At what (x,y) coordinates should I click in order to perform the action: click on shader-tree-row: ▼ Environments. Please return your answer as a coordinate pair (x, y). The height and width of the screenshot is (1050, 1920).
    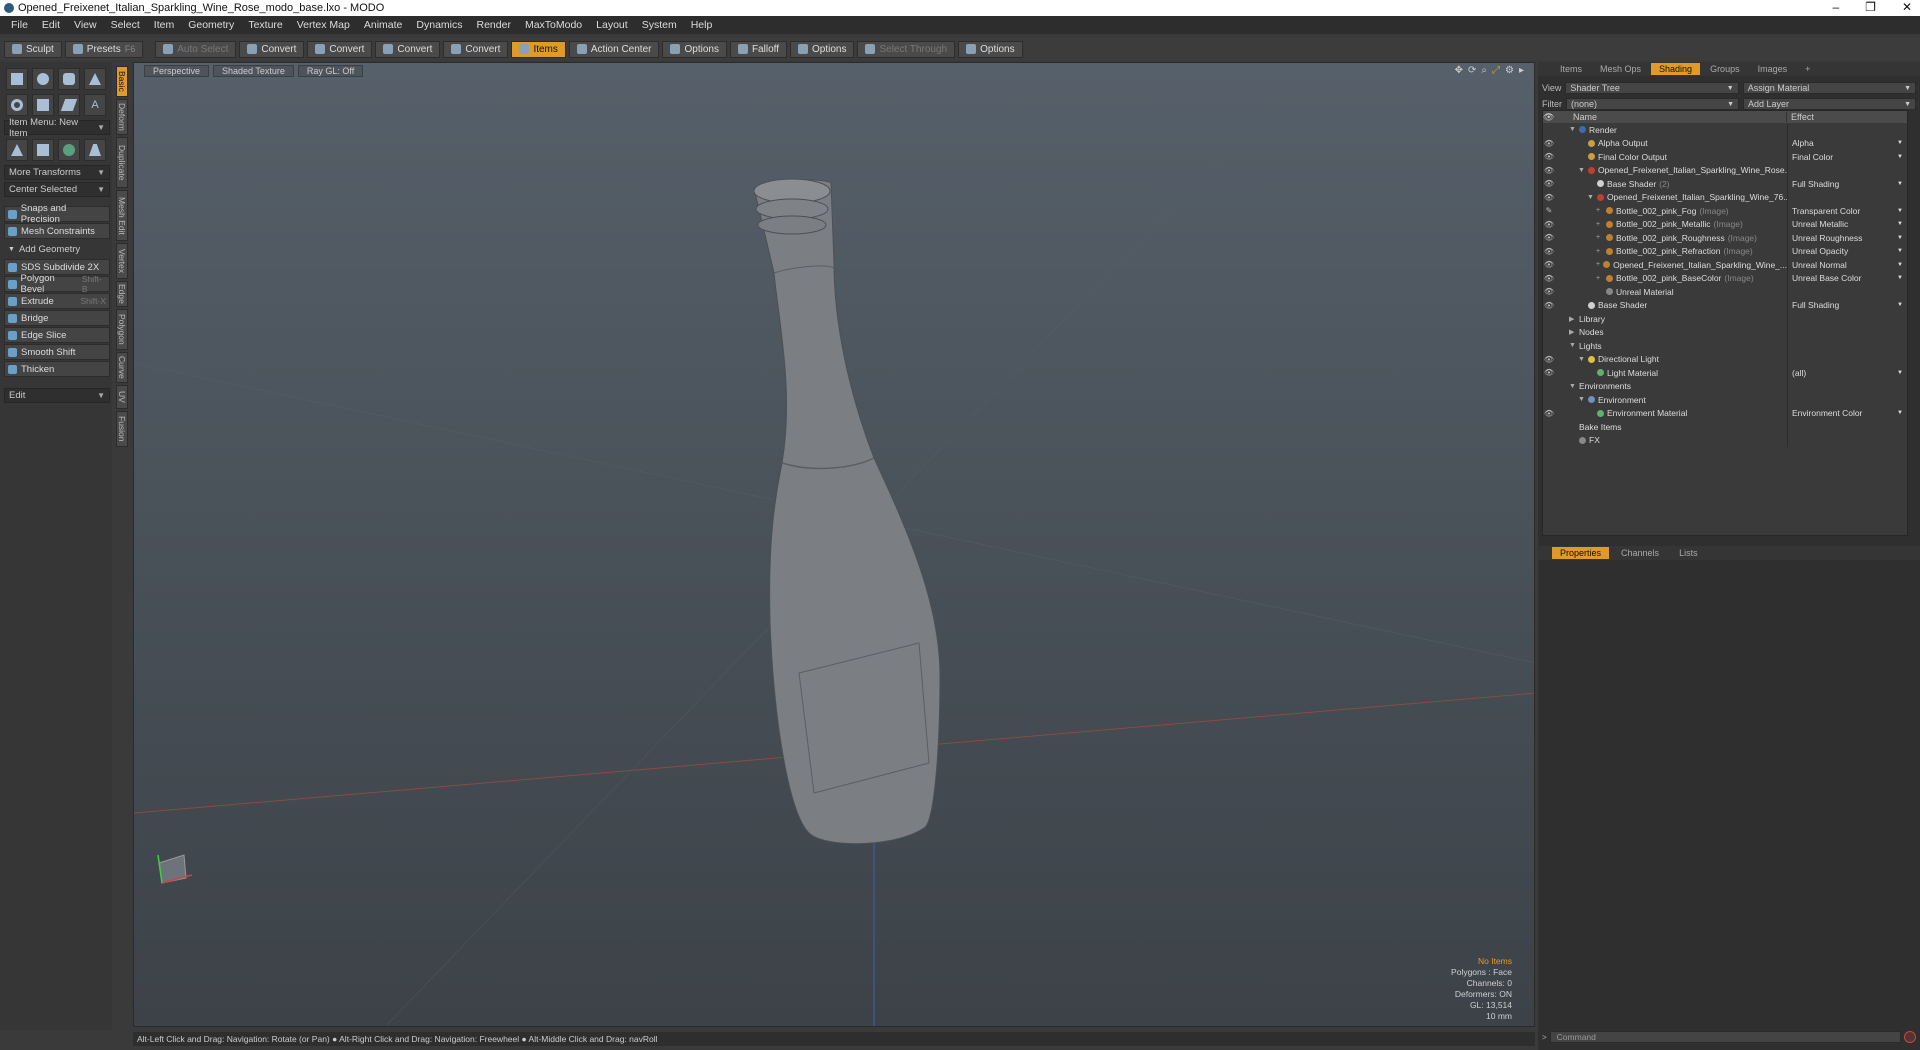
    Looking at the image, I should click on (1725, 386).